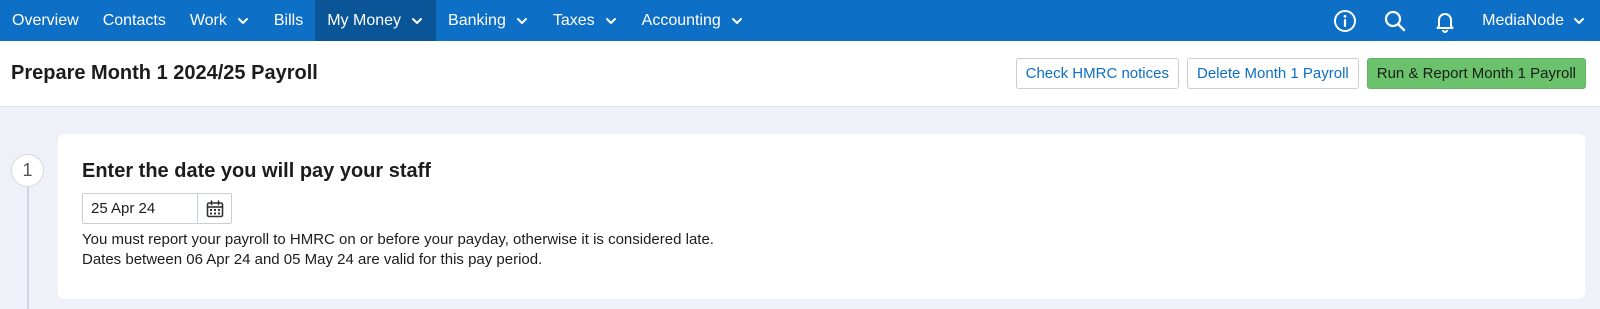 Image resolution: width=1600 pixels, height=309 pixels. I want to click on step-number: 1, so click(27, 170).